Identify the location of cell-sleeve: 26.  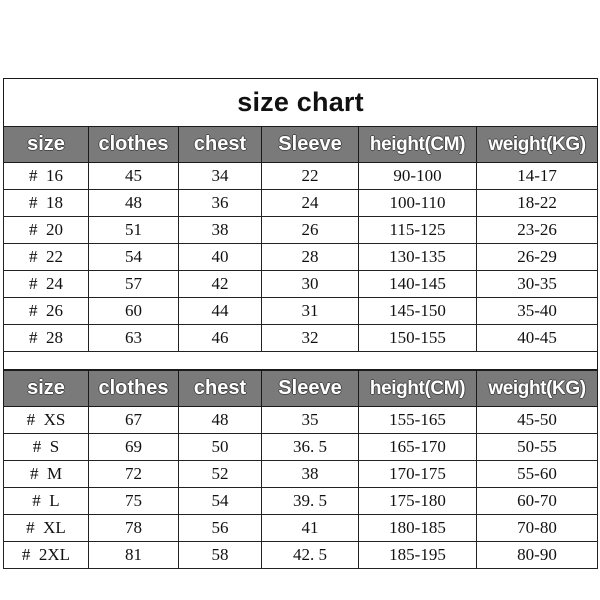
(310, 230).